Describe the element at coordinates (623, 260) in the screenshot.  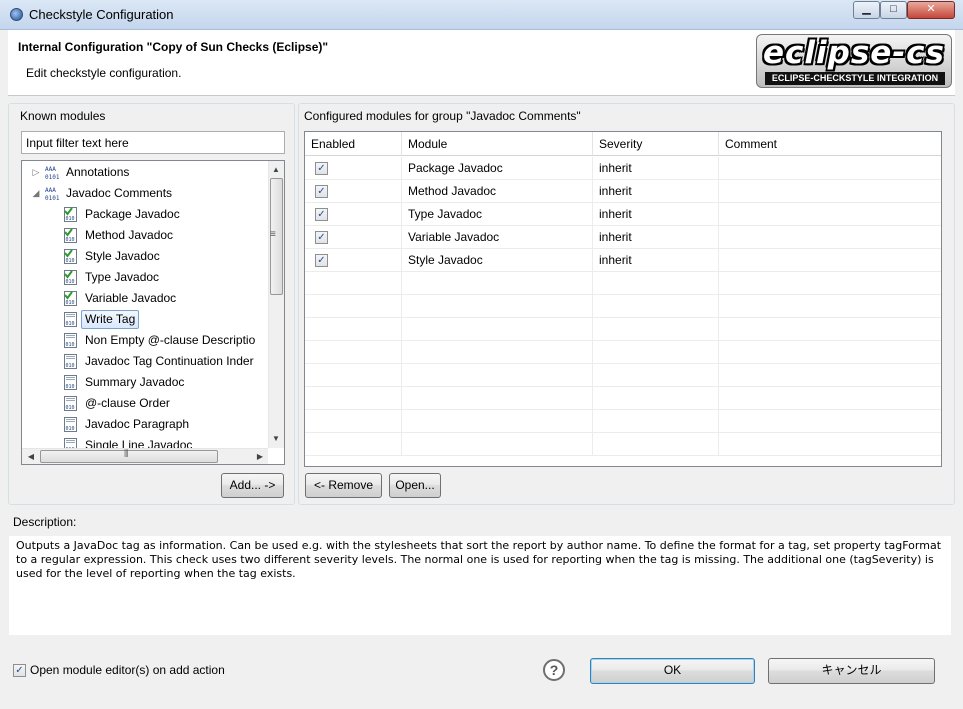
I see `table-row: ✓ Style Javadoc inherit` at that location.